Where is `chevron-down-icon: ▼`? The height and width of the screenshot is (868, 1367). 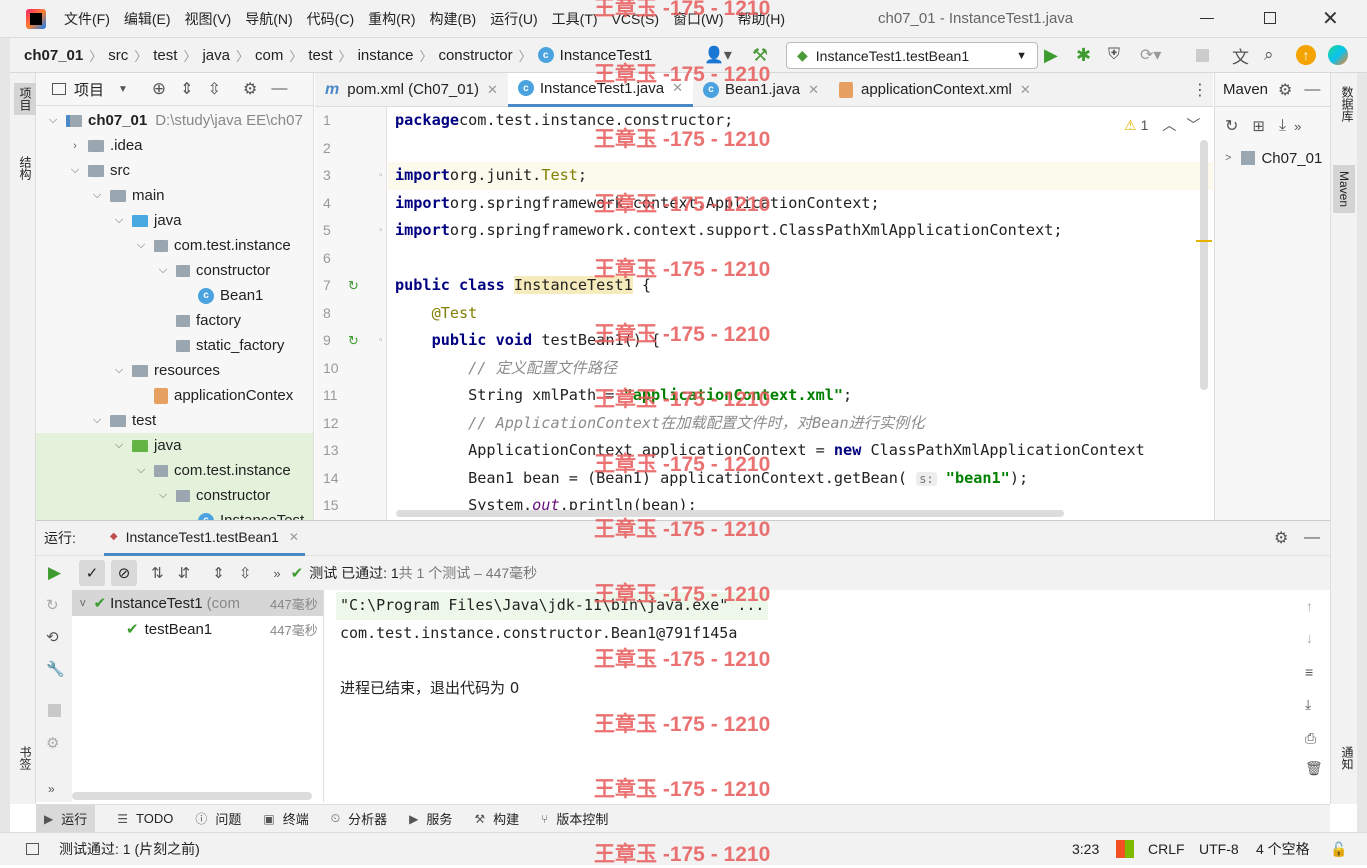
chevron-down-icon: ▼ is located at coordinates (123, 89).